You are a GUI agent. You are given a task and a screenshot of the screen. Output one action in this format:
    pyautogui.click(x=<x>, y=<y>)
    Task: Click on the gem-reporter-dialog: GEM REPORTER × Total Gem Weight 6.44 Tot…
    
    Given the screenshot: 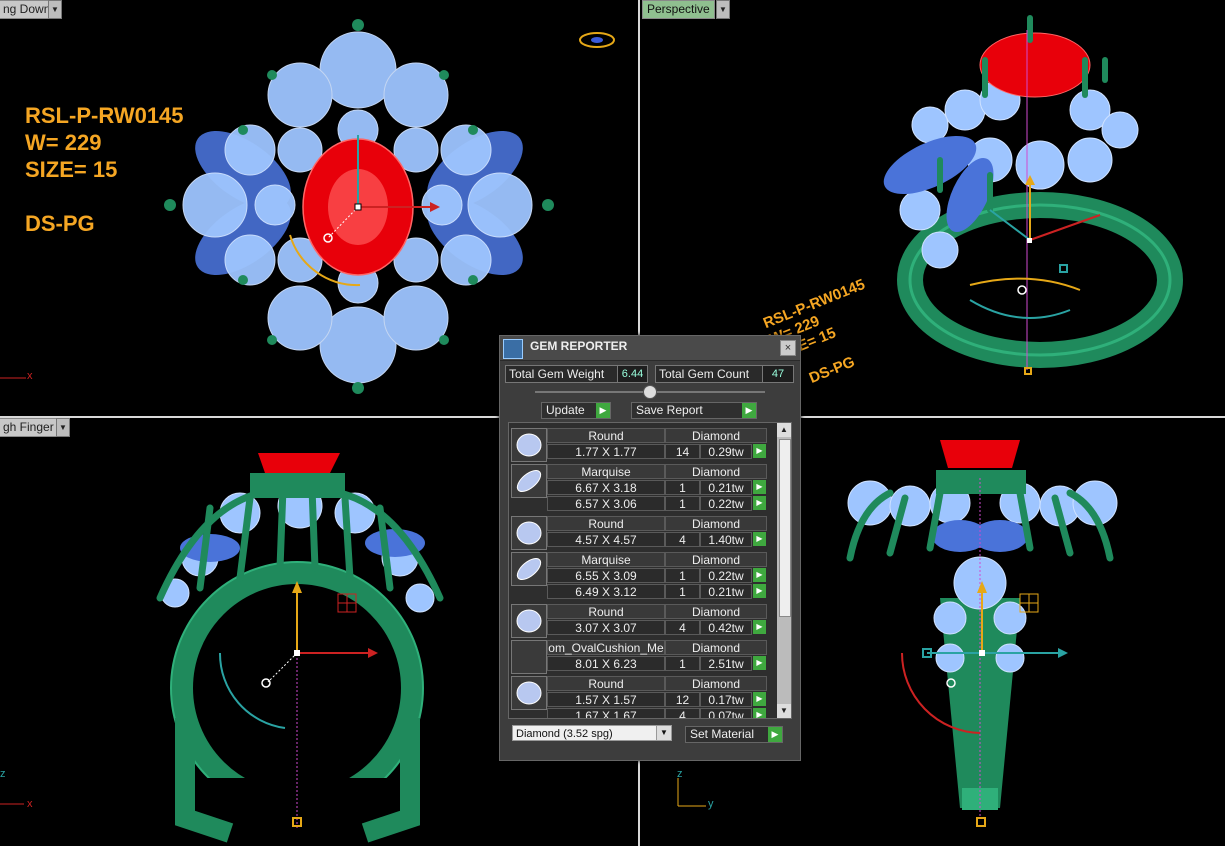 What is the action you would take?
    pyautogui.click(x=650, y=548)
    